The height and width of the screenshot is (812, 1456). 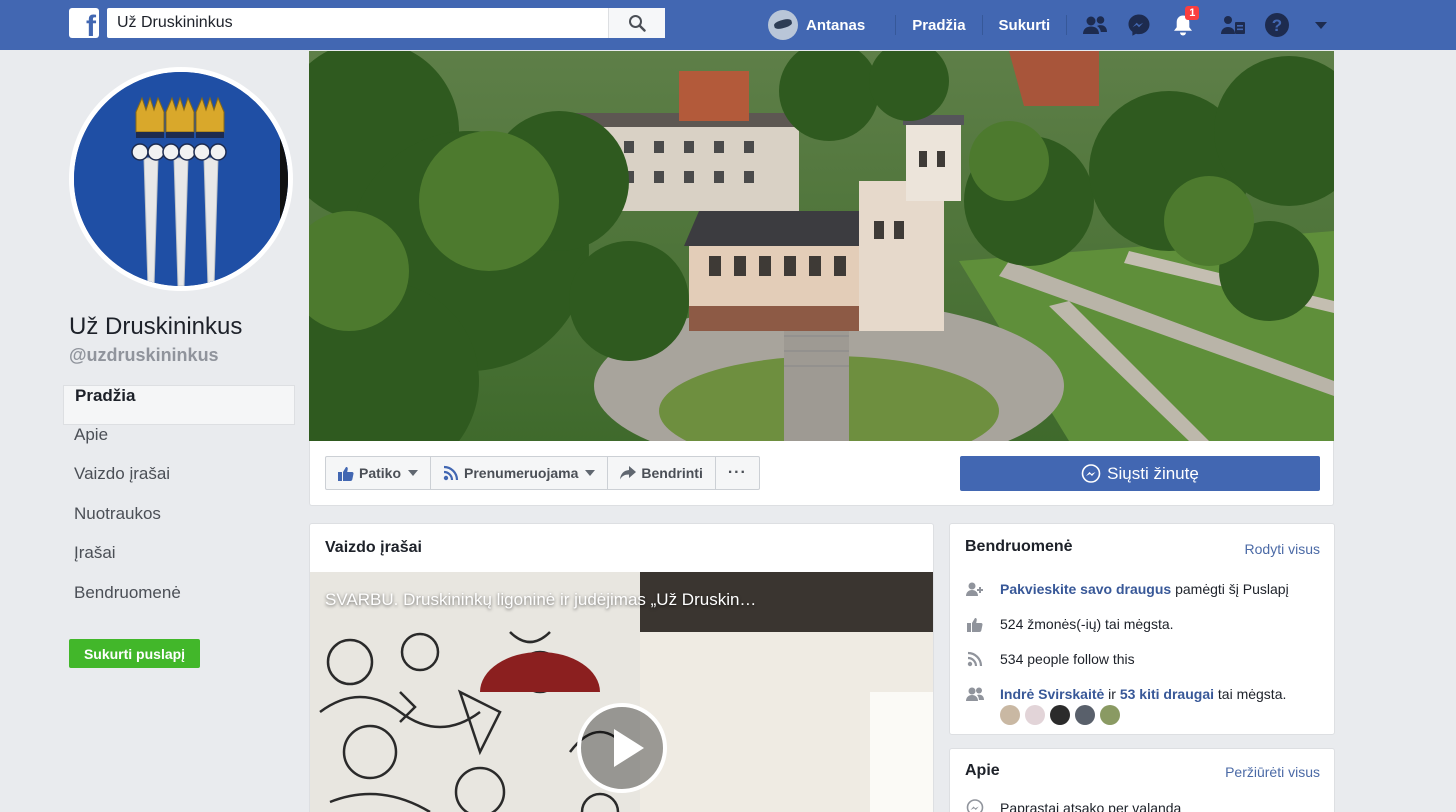 I want to click on sidebar-item-about: Apie, so click(x=179, y=445).